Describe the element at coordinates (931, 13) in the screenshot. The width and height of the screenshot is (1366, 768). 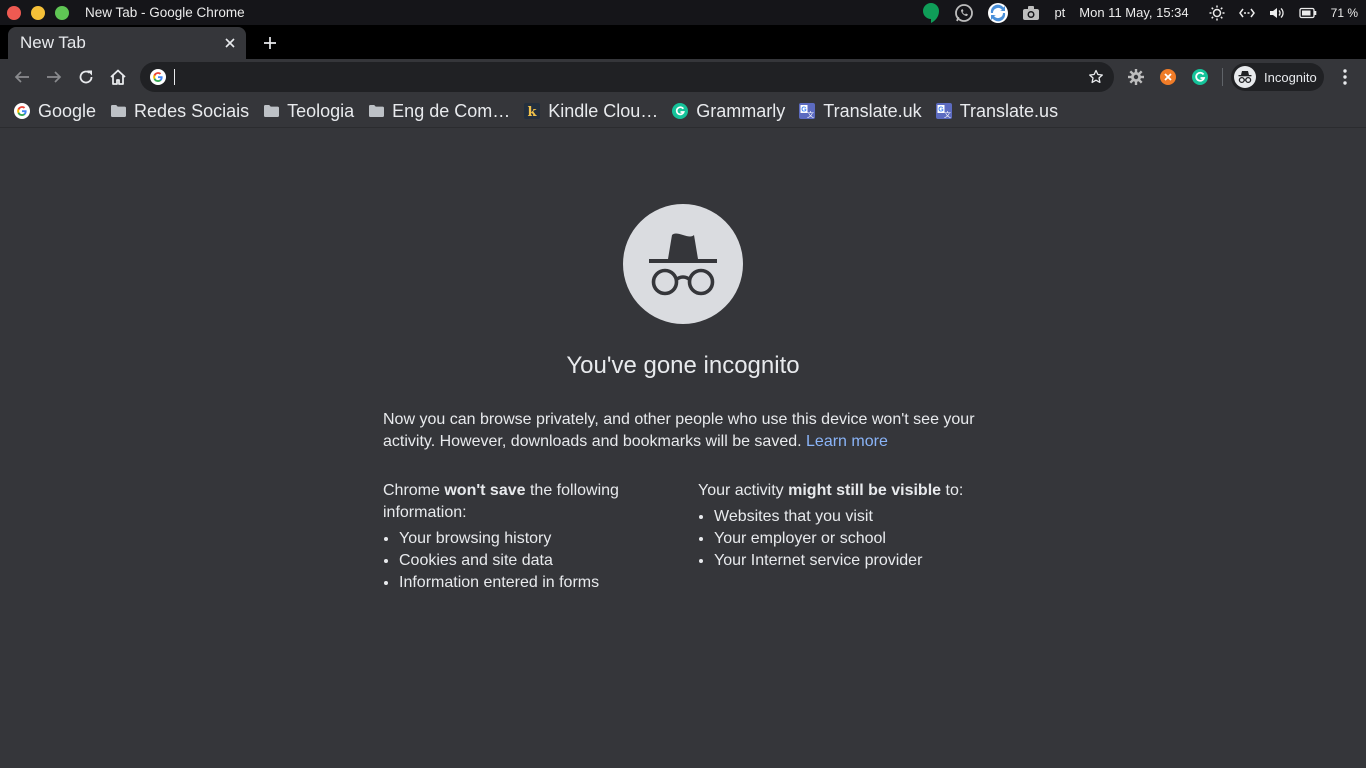
I see `hangouts-icon` at that location.